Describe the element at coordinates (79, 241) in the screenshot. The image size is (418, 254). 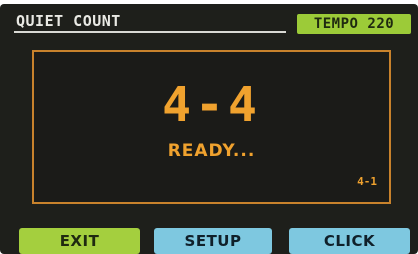
I see `exit-button: EXIT` at that location.